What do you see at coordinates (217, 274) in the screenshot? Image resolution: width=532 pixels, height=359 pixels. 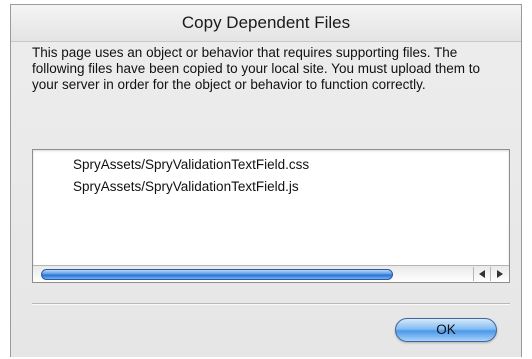 I see `scrollbar-thumb` at bounding box center [217, 274].